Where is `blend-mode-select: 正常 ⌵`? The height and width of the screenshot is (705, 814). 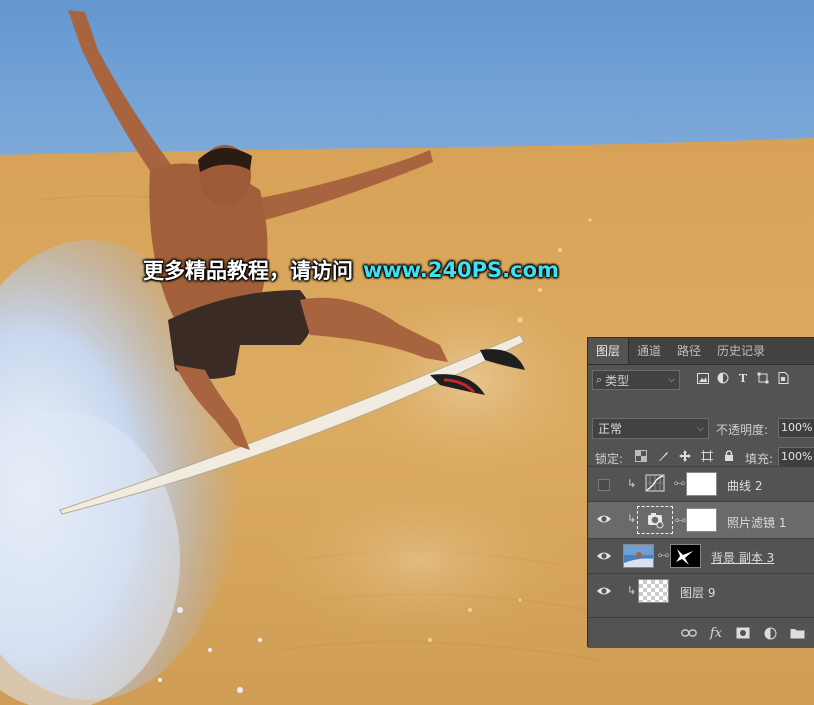 blend-mode-select: 正常 ⌵ is located at coordinates (650, 428).